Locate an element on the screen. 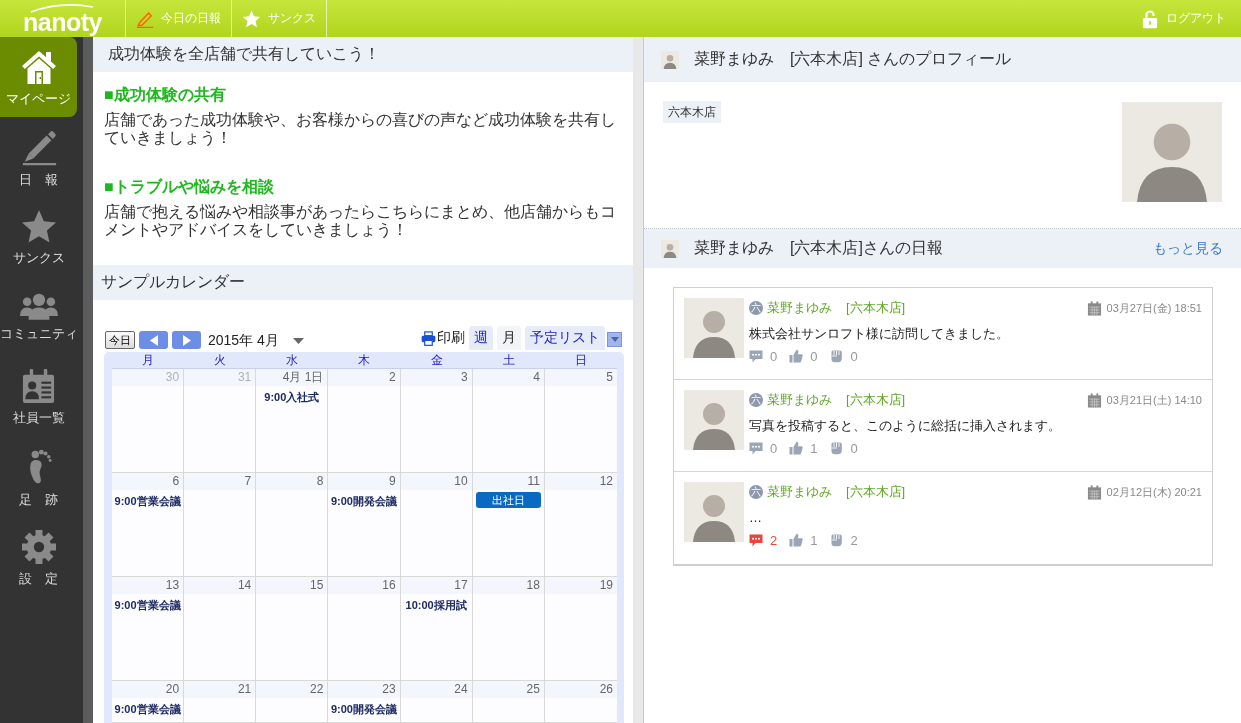 This screenshot has height=723, width=1241. sidebar-item: 社員一覧 is located at coordinates (38, 397).